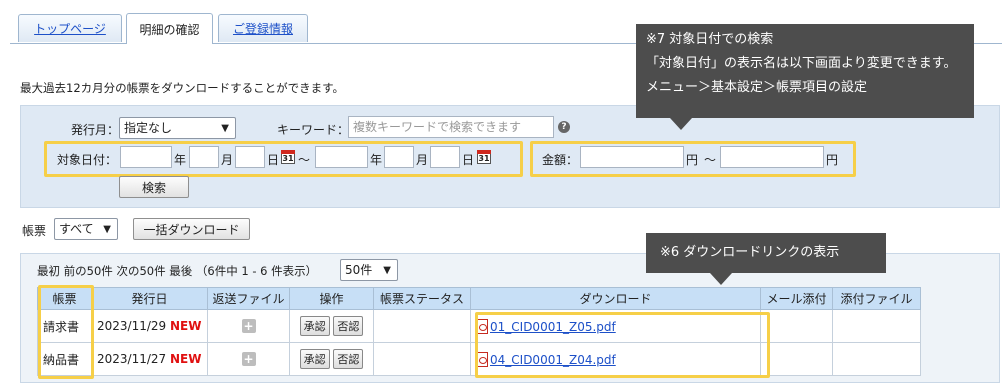 The width and height of the screenshot is (1002, 383). Describe the element at coordinates (801, 63) in the screenshot. I see `callout-7-line2: 「対象日付」の表示名は以下画面より変更できます。` at that location.